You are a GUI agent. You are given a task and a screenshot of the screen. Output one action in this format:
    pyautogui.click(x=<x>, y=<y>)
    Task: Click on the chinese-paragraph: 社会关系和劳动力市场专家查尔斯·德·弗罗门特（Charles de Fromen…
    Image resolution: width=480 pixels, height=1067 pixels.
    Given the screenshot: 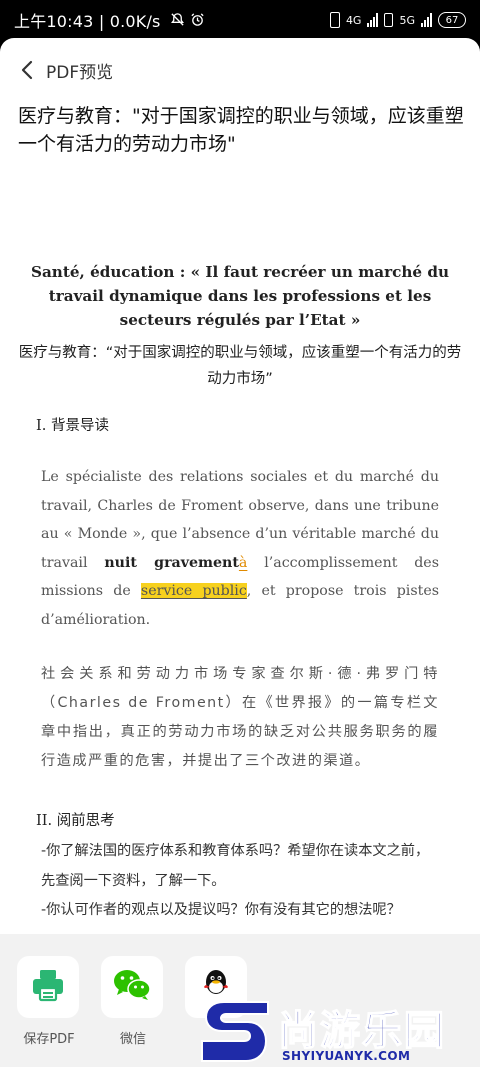 What is the action you would take?
    pyautogui.click(x=240, y=717)
    